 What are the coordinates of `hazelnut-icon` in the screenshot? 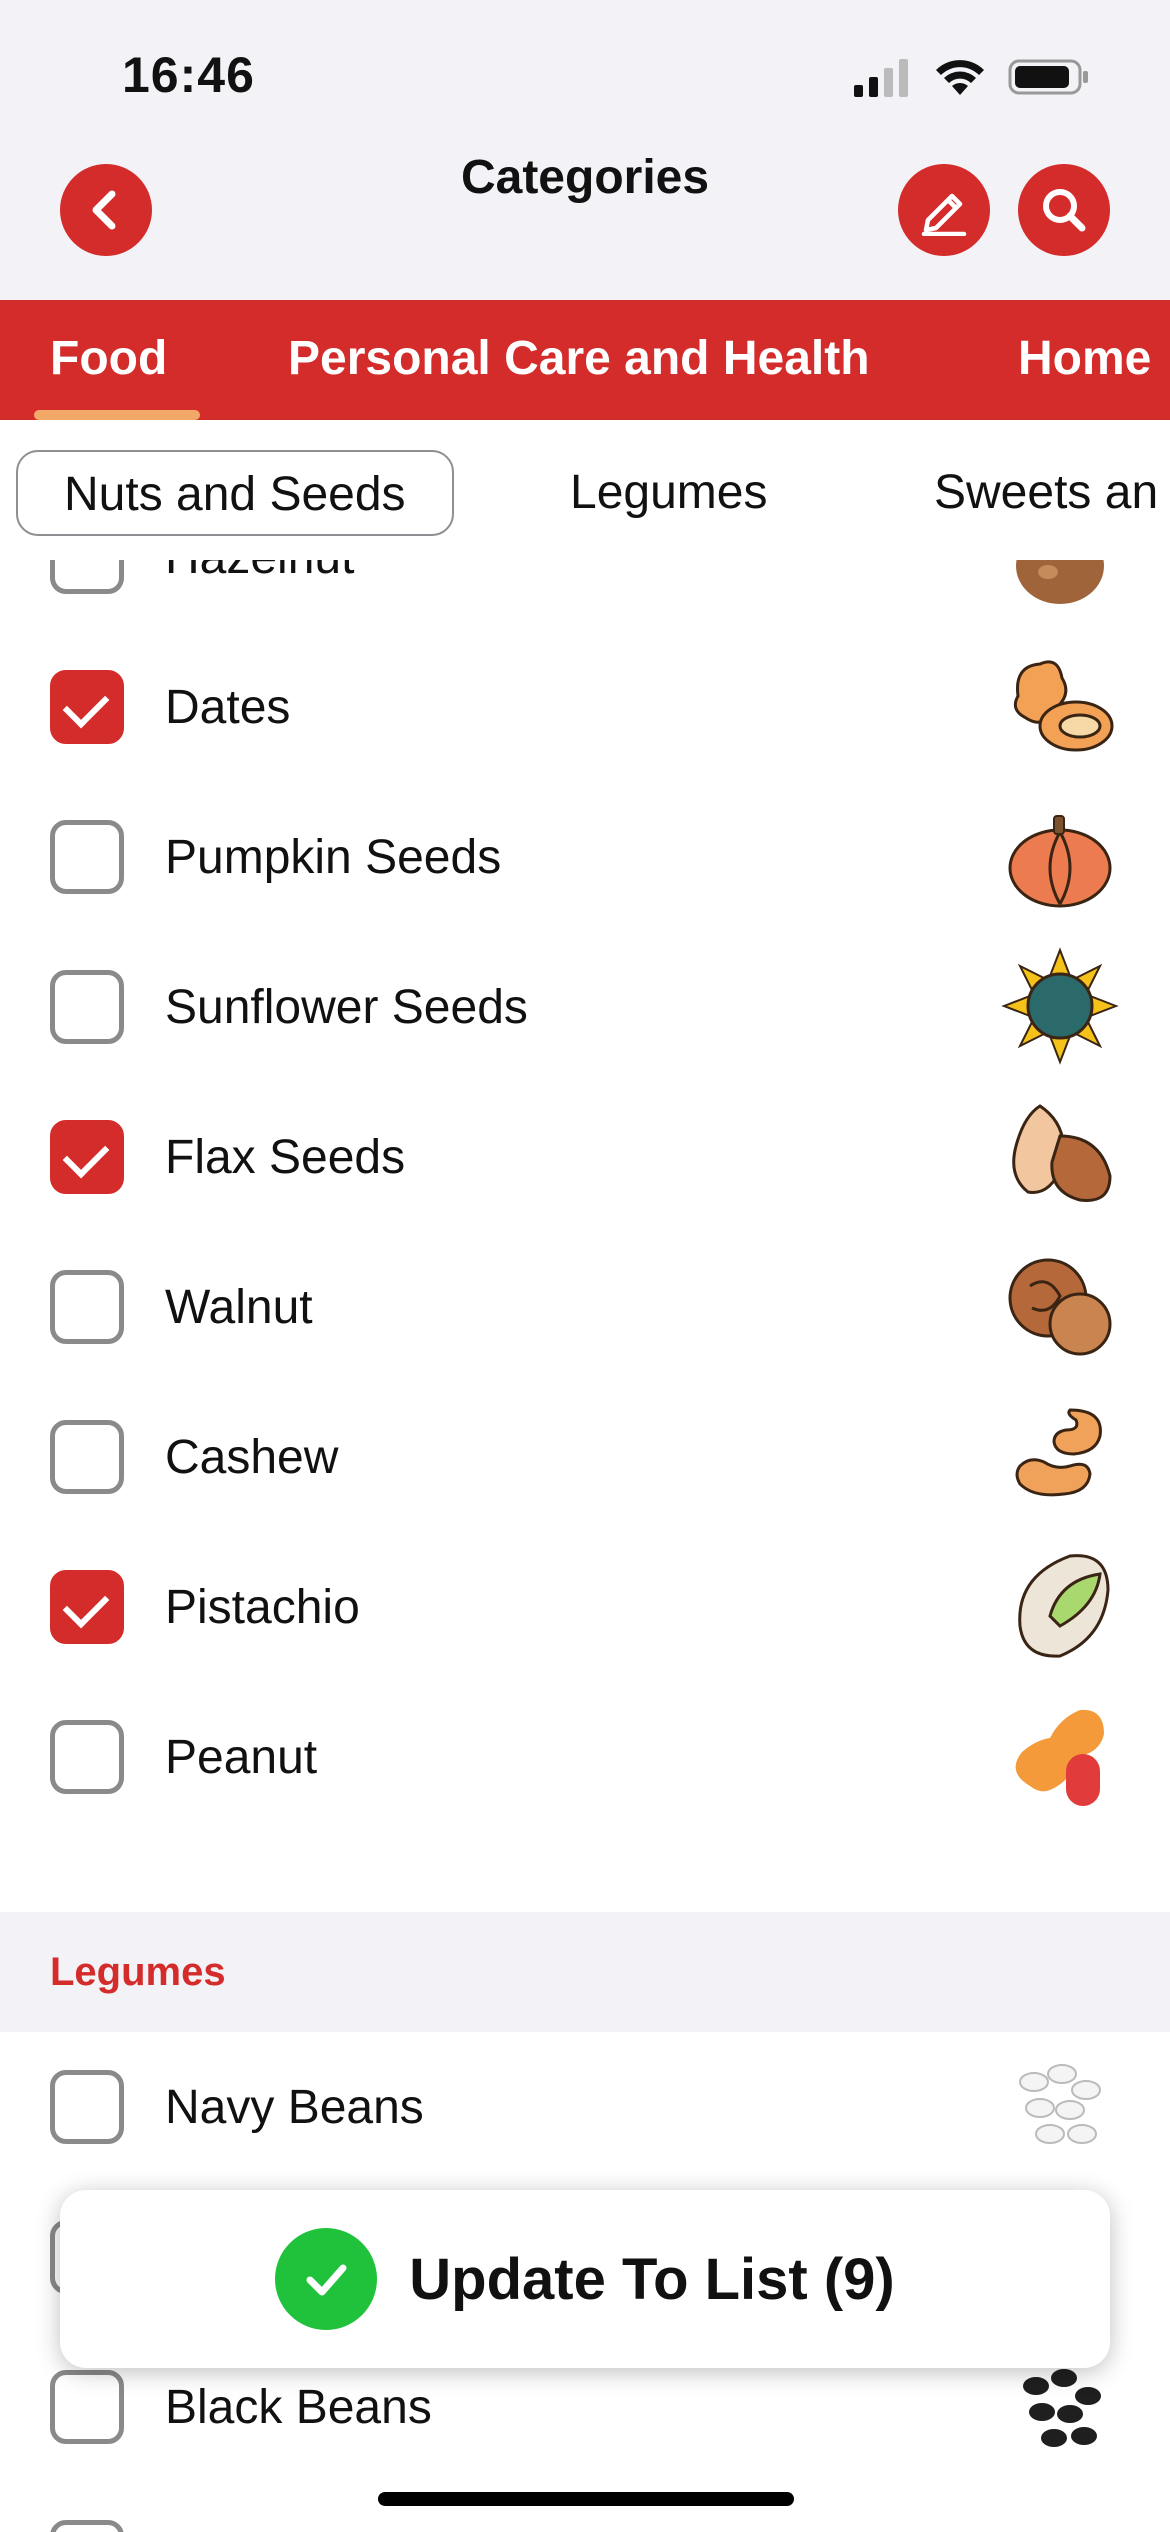 It's located at (1060, 582).